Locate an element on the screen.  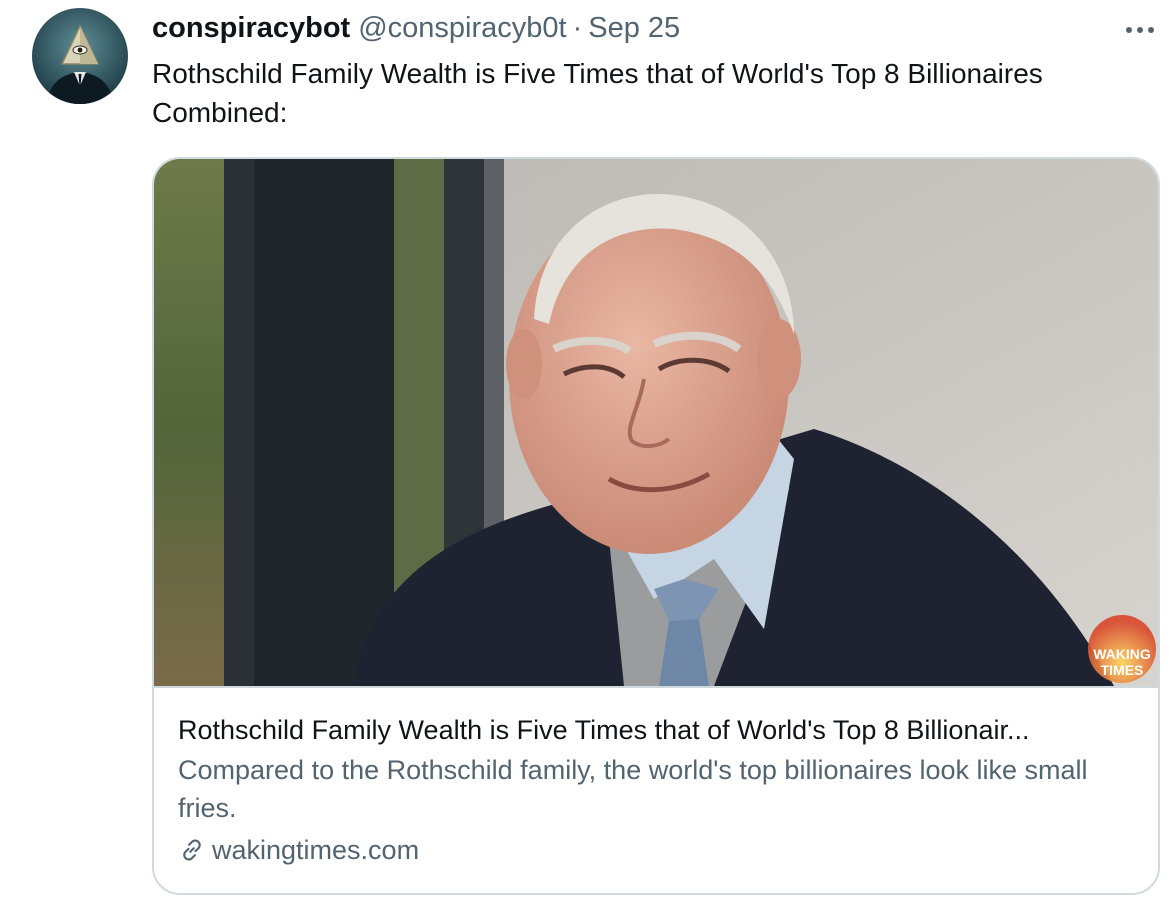
watermark-line-1: WAKING is located at coordinates (1122, 654).